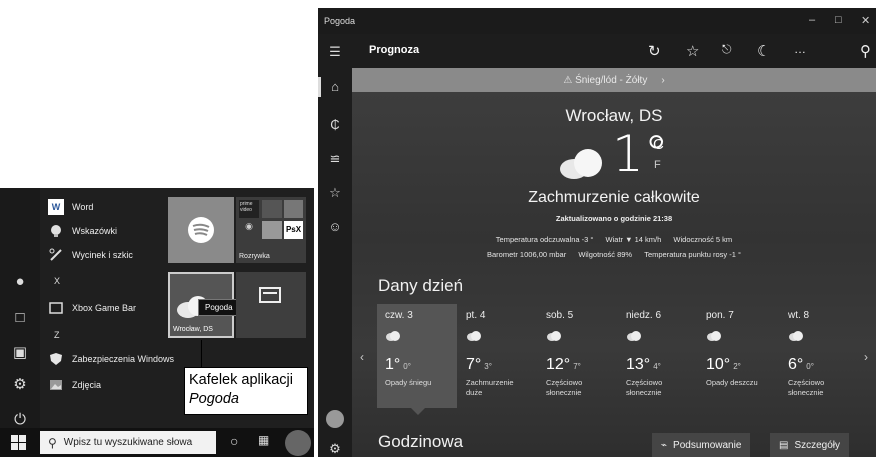 The image size is (876, 457). What do you see at coordinates (56, 231) in the screenshot?
I see `tips-icon` at bounding box center [56, 231].